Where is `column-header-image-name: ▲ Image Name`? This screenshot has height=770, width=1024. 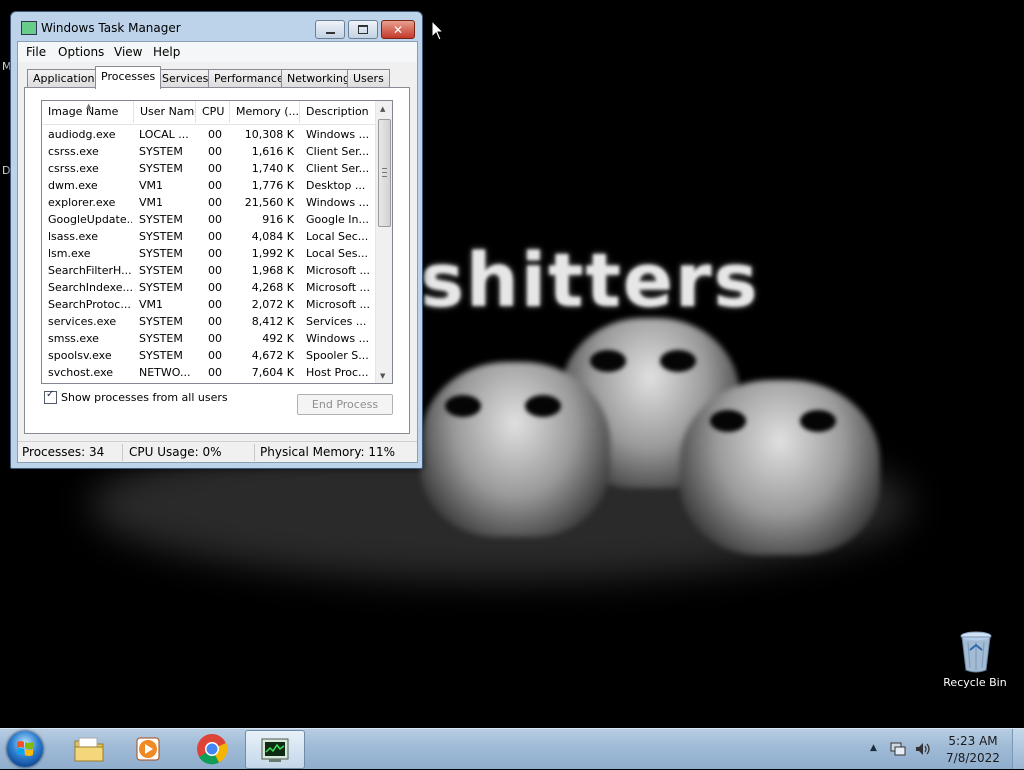
column-header-image-name: ▲ Image Name is located at coordinates (88, 112).